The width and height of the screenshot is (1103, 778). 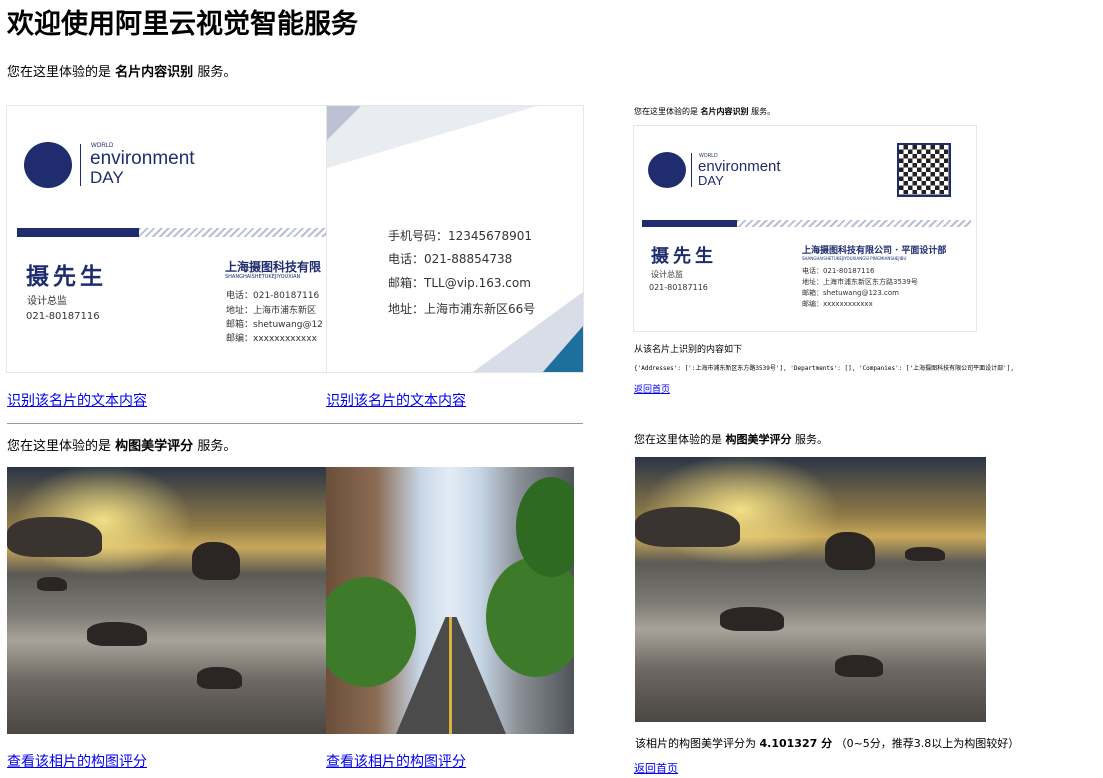 What do you see at coordinates (652, 388) in the screenshot?
I see `back-home-link-1: 返回首页` at bounding box center [652, 388].